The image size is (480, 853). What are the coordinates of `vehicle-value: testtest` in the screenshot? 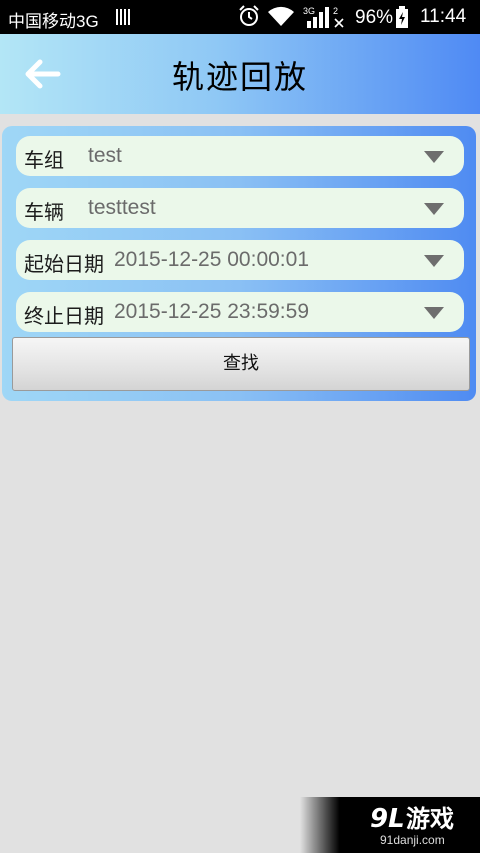 It's located at (122, 207).